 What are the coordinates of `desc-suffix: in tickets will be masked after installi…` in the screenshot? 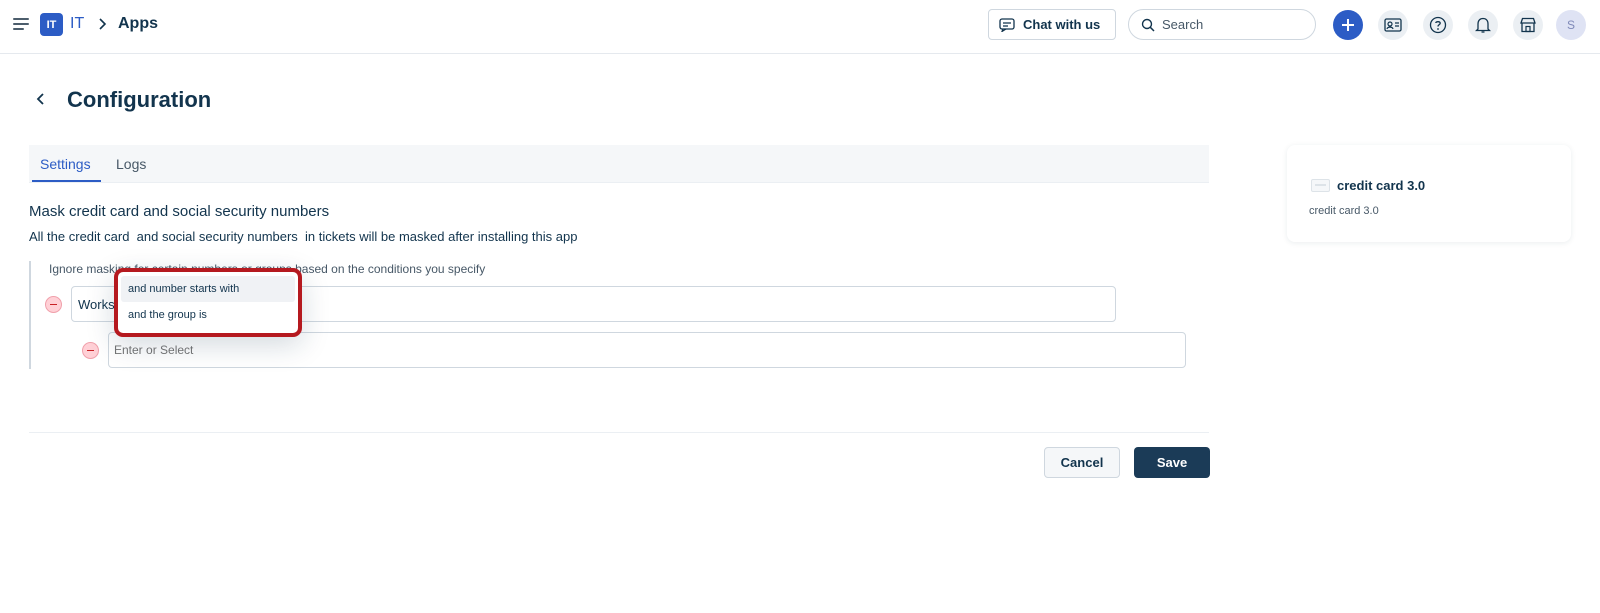 It's located at (437, 236).